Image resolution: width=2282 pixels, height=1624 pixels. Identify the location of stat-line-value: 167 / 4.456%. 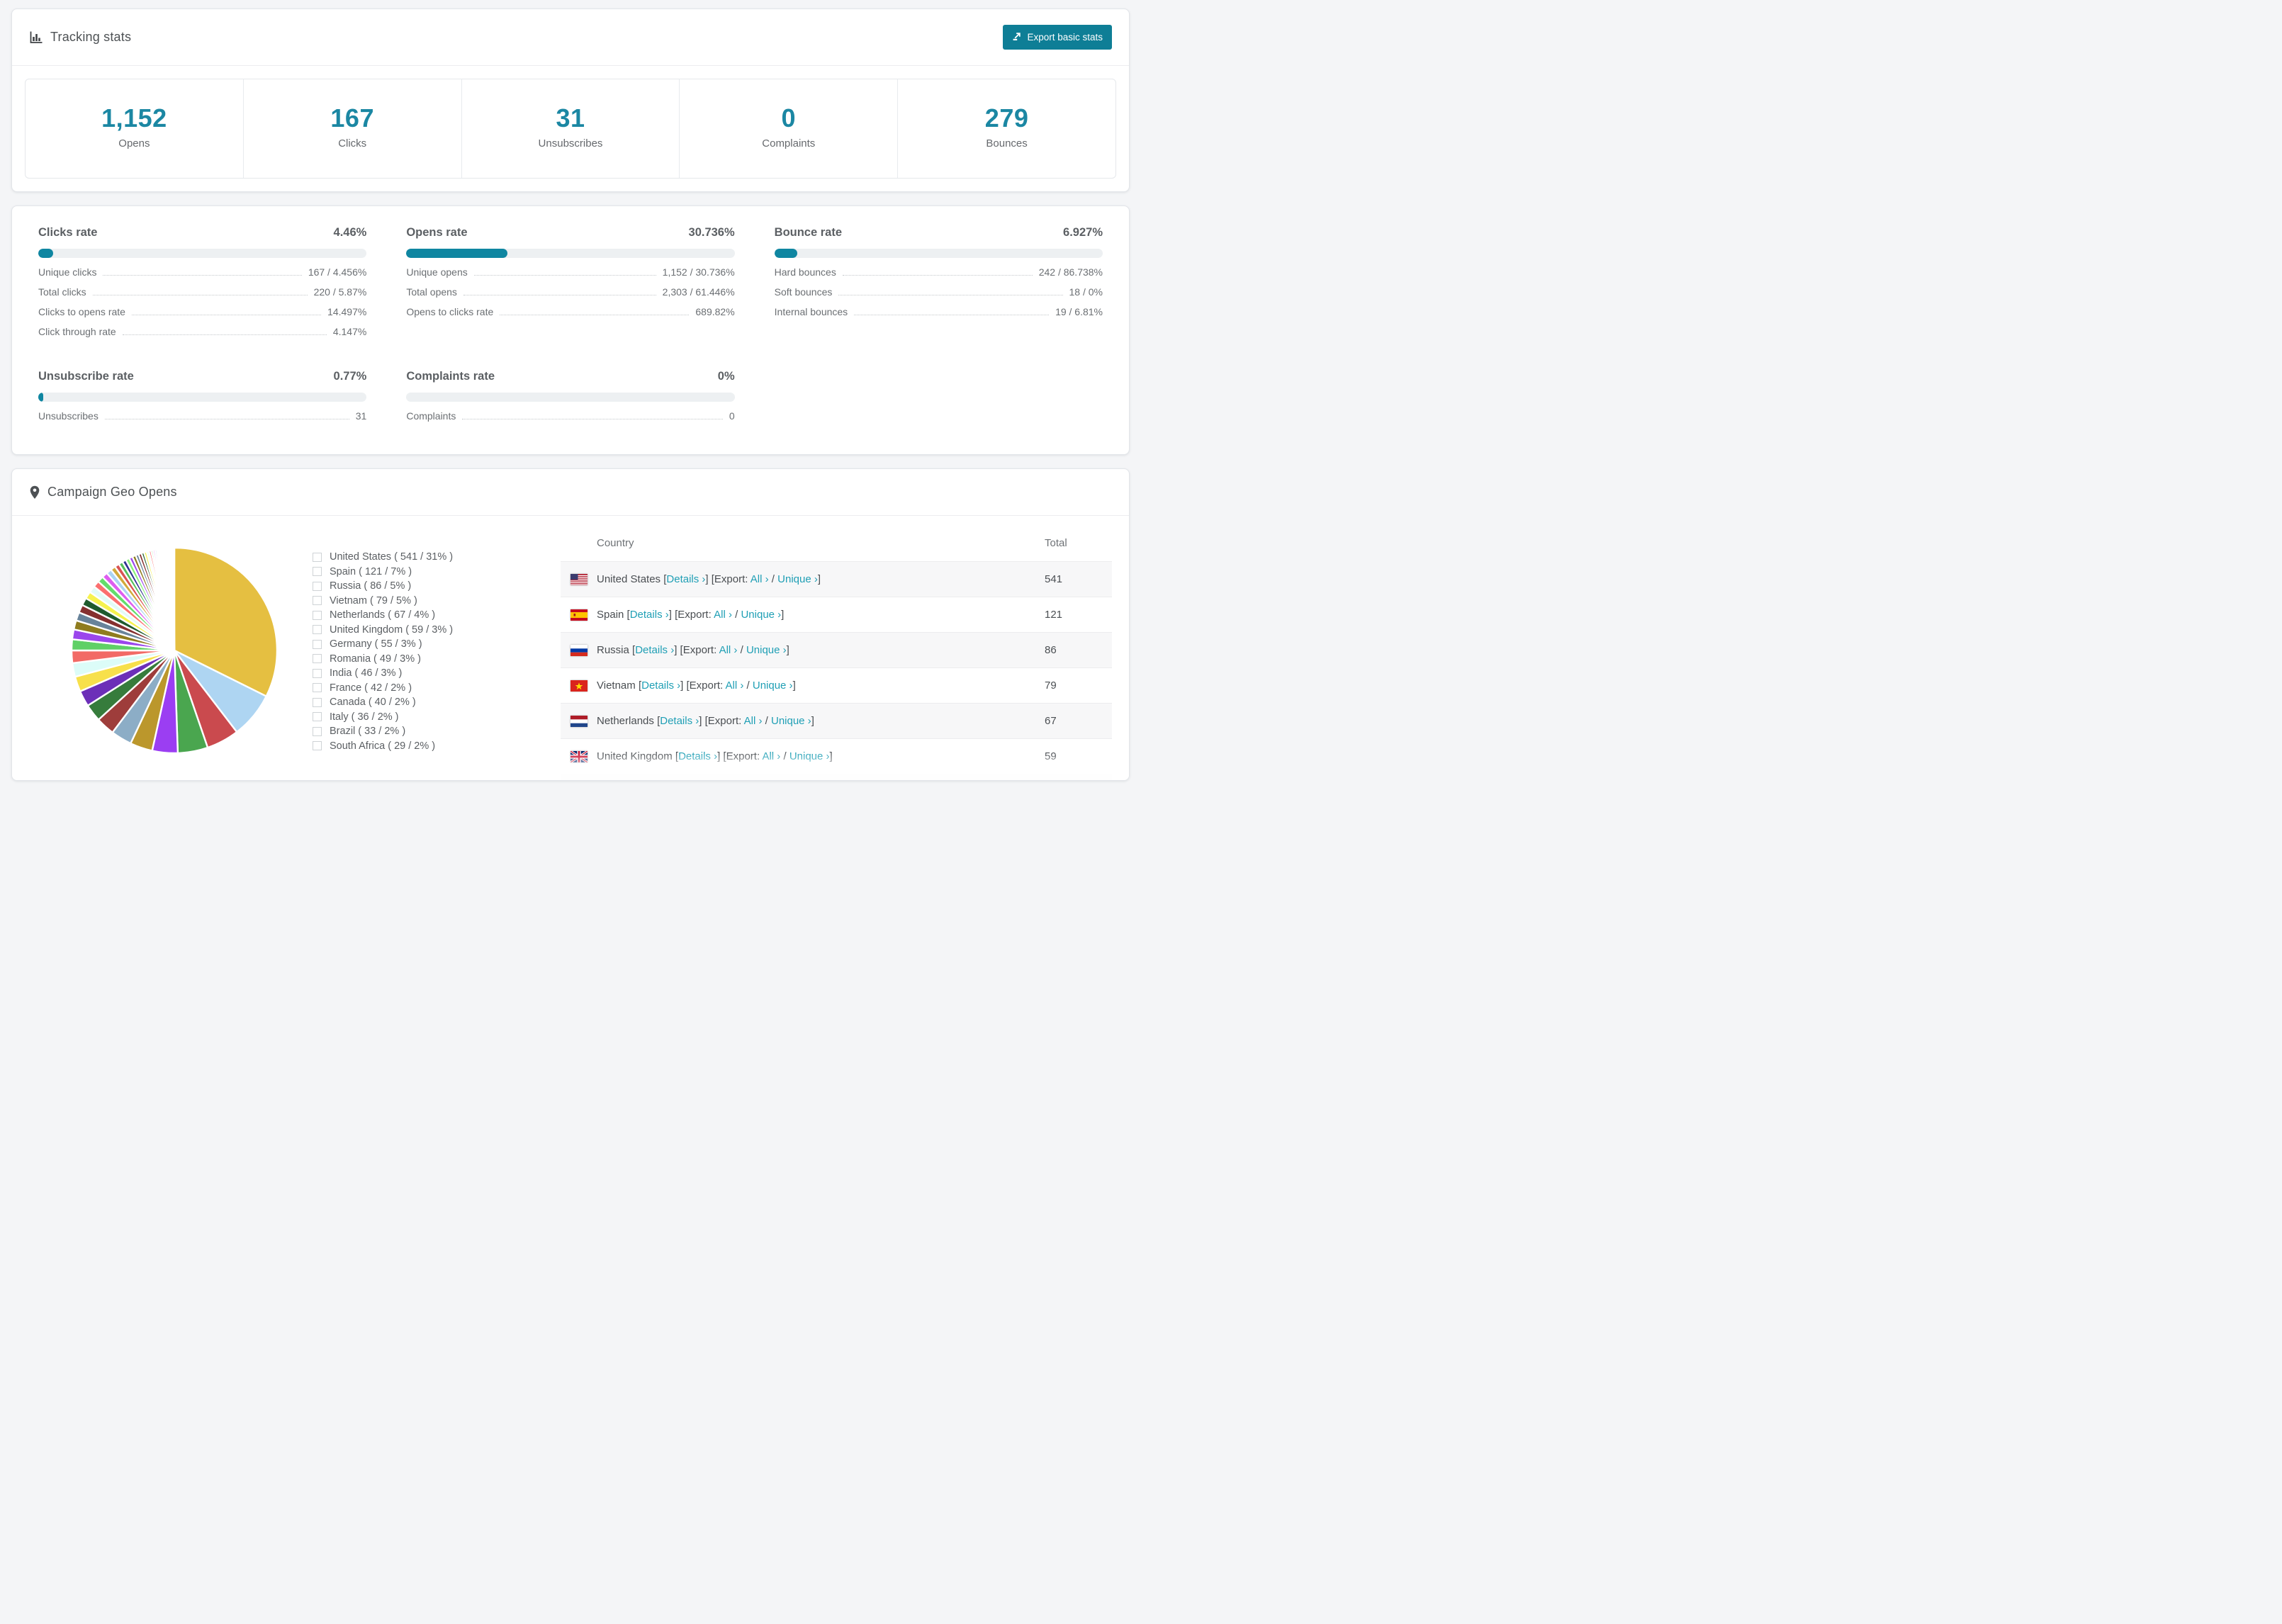
(337, 272).